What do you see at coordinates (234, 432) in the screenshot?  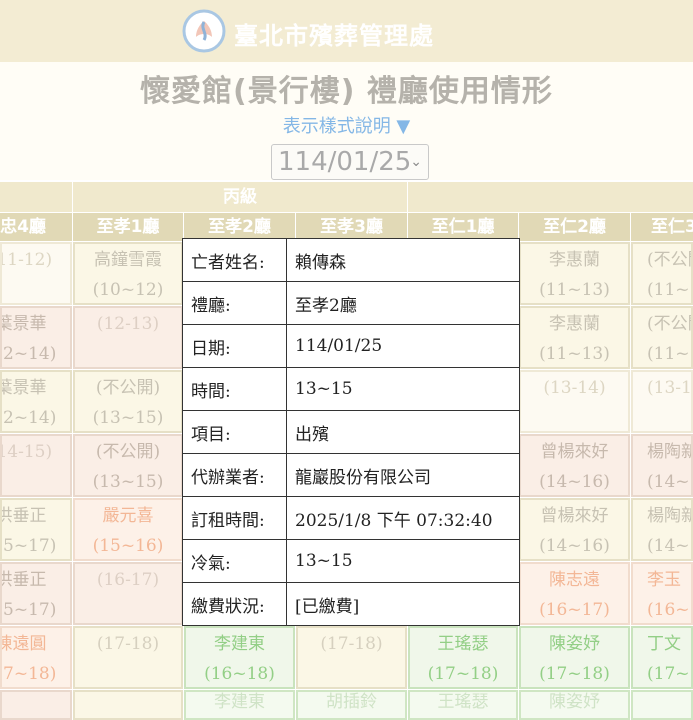 I see `popup-label: 項目:` at bounding box center [234, 432].